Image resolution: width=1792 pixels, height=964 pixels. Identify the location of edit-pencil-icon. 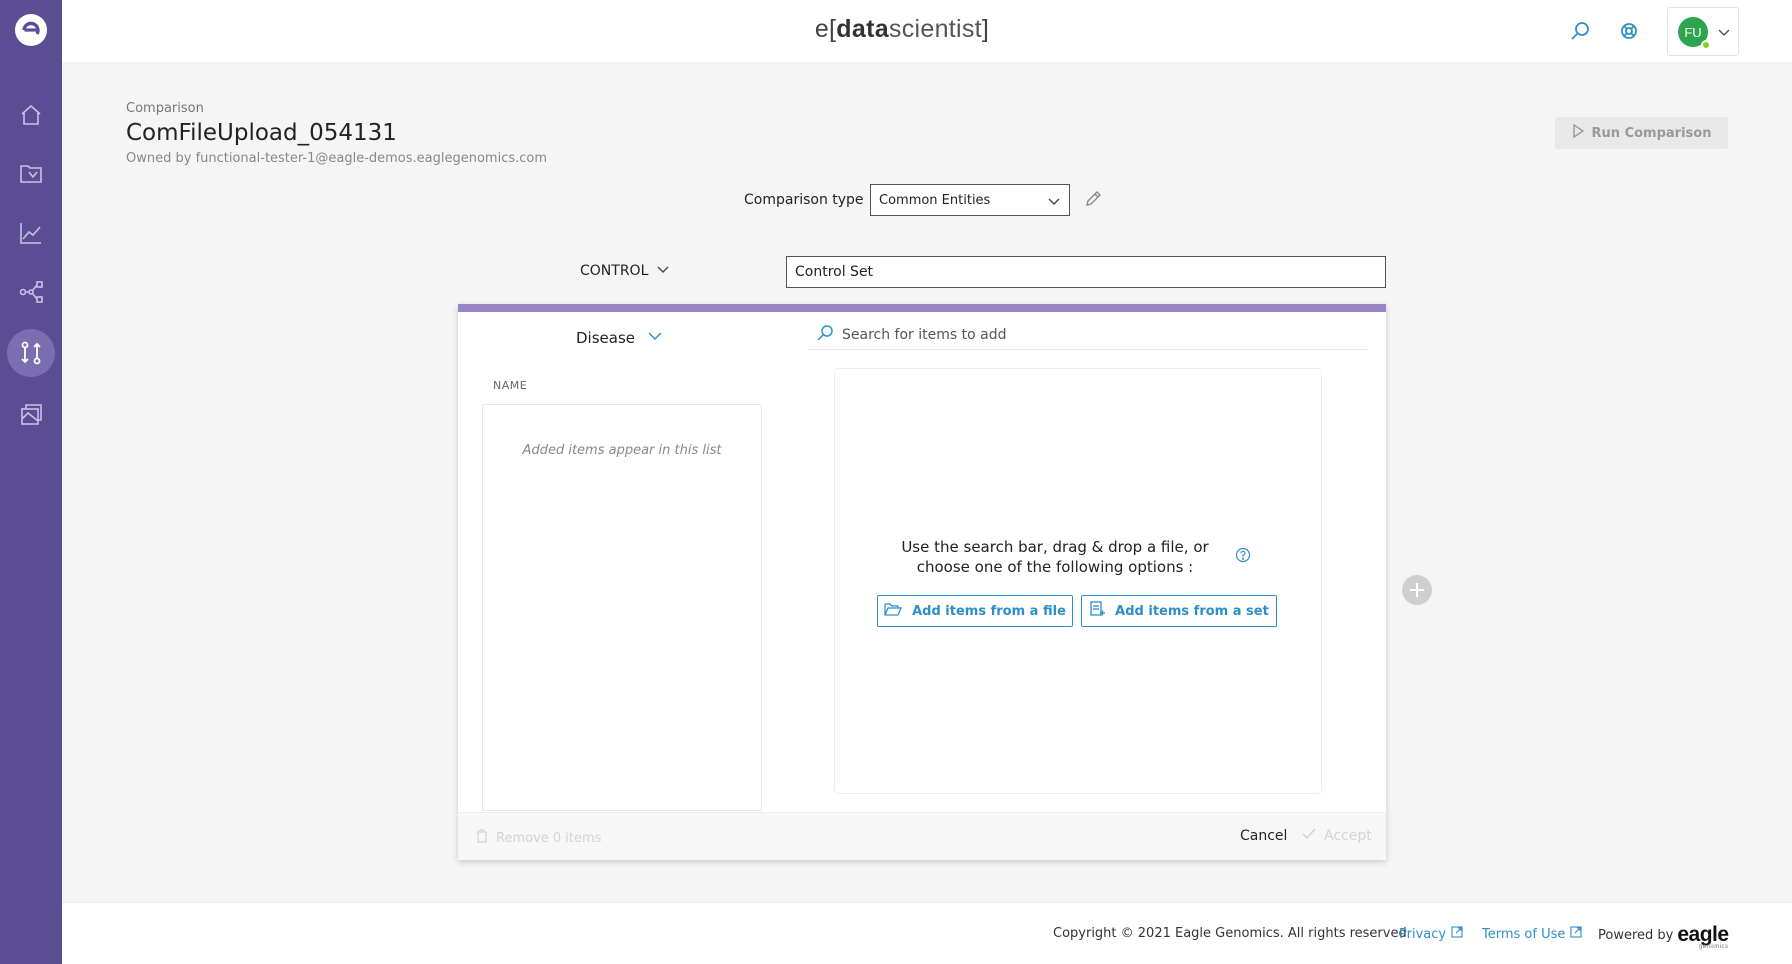
(1093, 201).